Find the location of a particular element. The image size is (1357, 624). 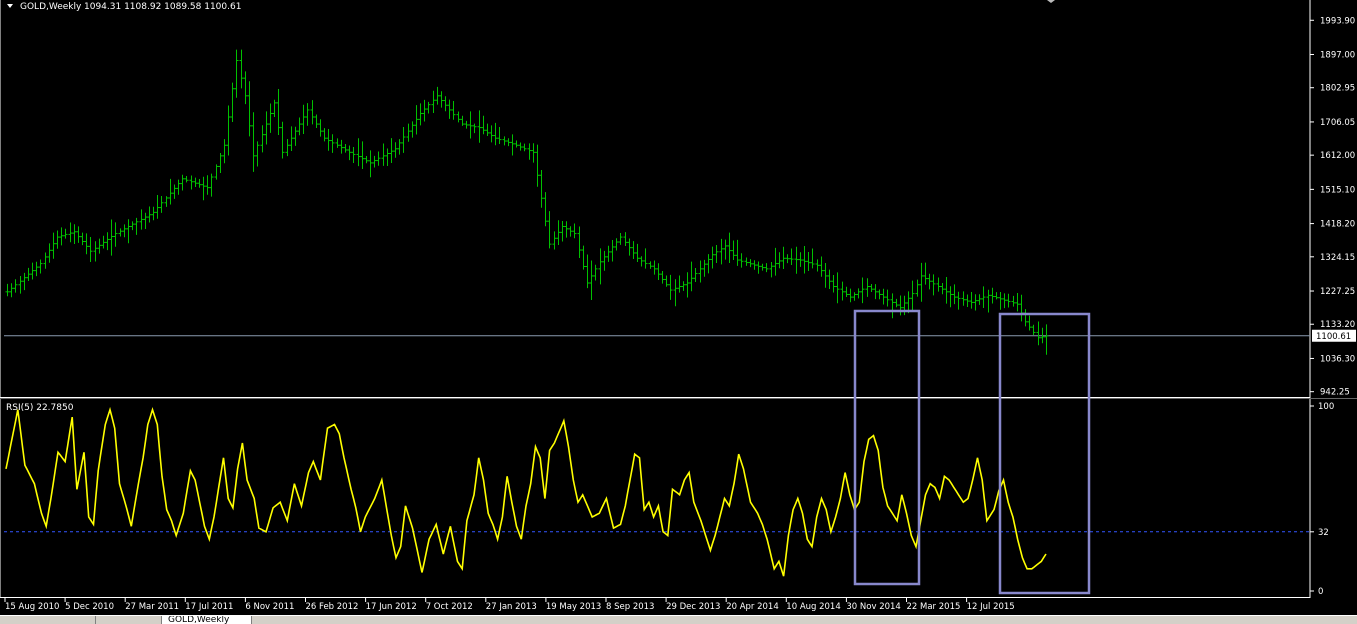

time-tick-label: 27 Mar 2011 is located at coordinates (152, 607).